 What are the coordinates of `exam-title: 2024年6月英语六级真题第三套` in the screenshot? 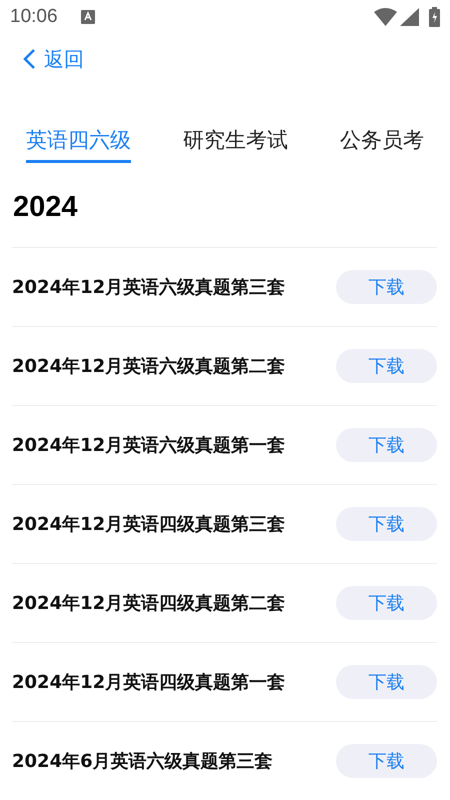 It's located at (142, 762).